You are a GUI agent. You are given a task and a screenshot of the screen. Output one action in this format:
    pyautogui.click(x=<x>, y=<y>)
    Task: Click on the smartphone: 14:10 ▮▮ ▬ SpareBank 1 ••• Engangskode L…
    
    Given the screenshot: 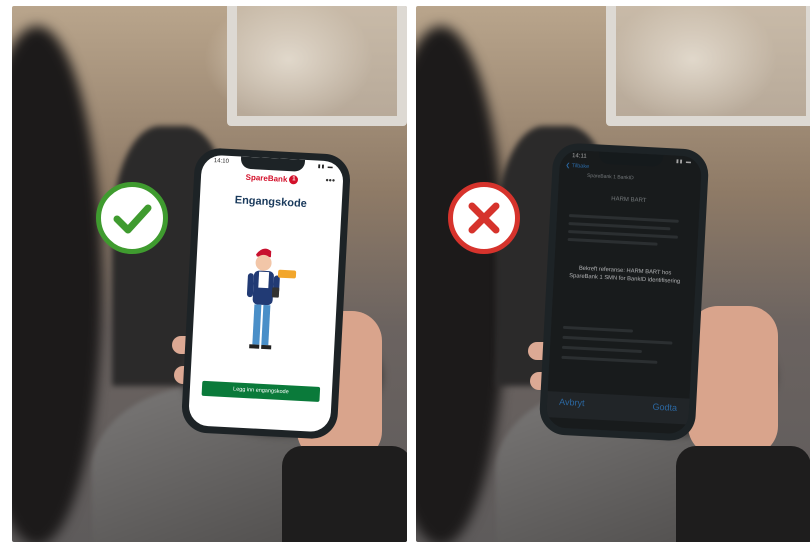 What is the action you would take?
    pyautogui.click(x=266, y=293)
    